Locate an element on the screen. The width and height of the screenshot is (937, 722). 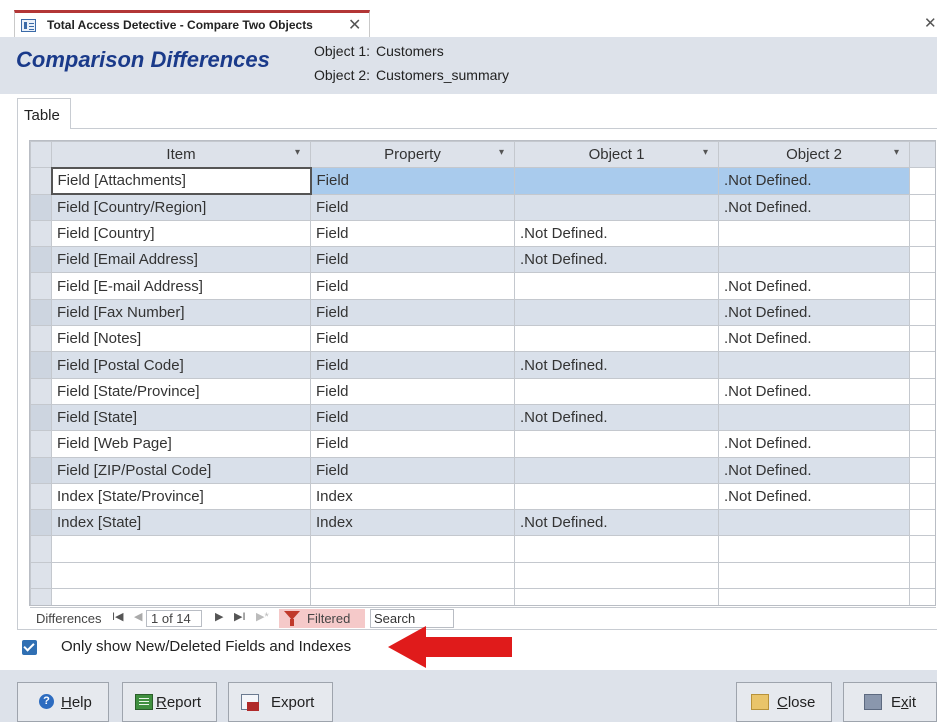
last-record-icon: ▶I is located at coordinates (240, 616).